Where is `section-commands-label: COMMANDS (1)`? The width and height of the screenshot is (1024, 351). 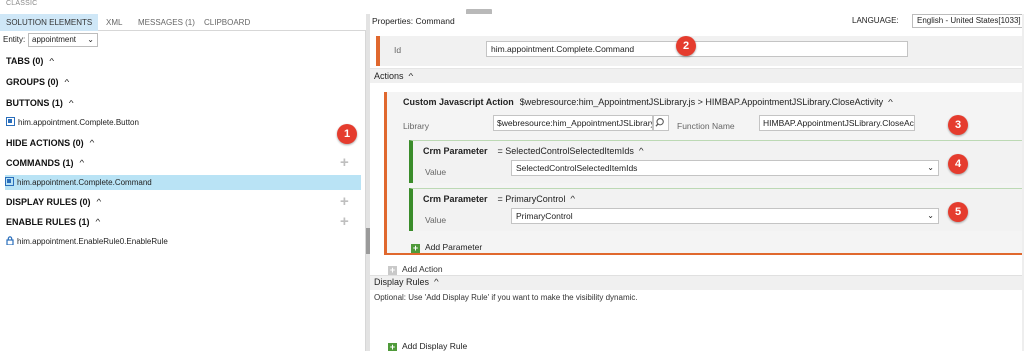
section-commands-label: COMMANDS (1) is located at coordinates (40, 163).